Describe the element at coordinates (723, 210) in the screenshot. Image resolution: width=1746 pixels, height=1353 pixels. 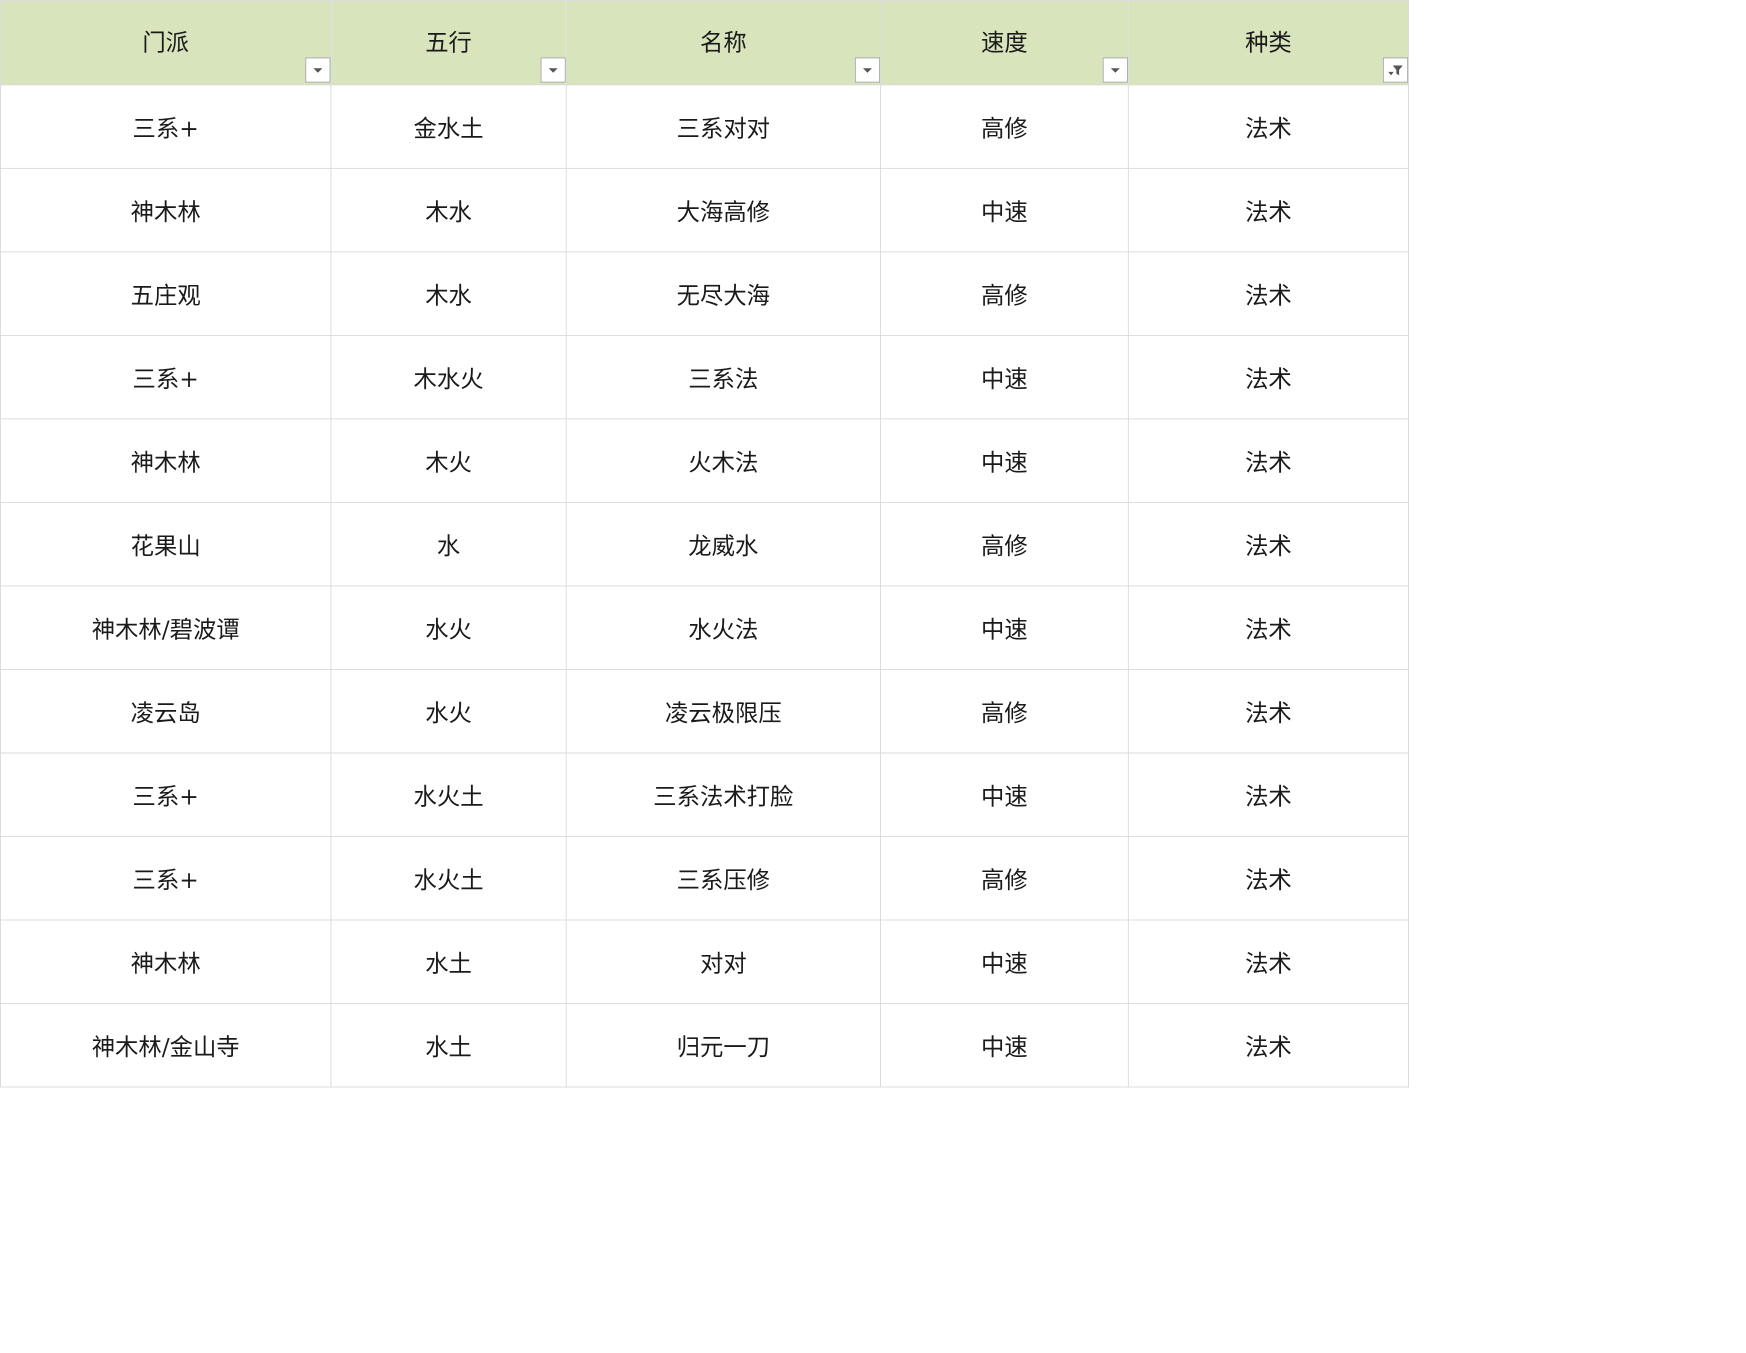
I see `table-cell: 大海高修` at that location.